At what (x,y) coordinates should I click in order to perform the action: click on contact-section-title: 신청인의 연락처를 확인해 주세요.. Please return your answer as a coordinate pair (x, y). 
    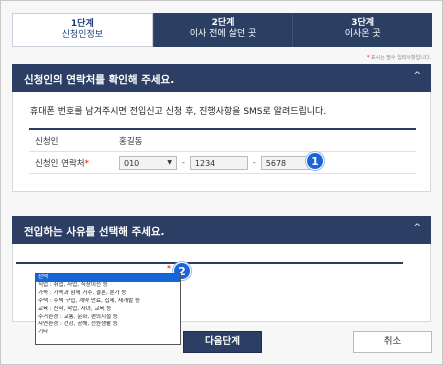
    Looking at the image, I should click on (99, 80).